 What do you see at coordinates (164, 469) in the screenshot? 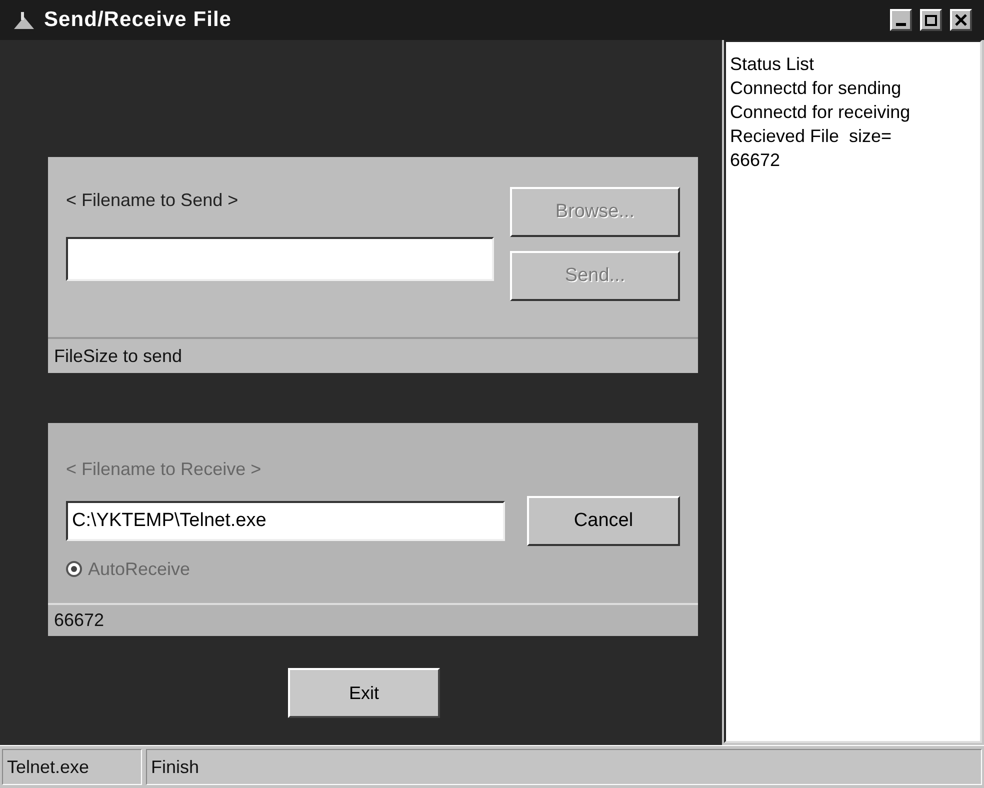
I see `receive-filename-label: < Filename to Receive >` at bounding box center [164, 469].